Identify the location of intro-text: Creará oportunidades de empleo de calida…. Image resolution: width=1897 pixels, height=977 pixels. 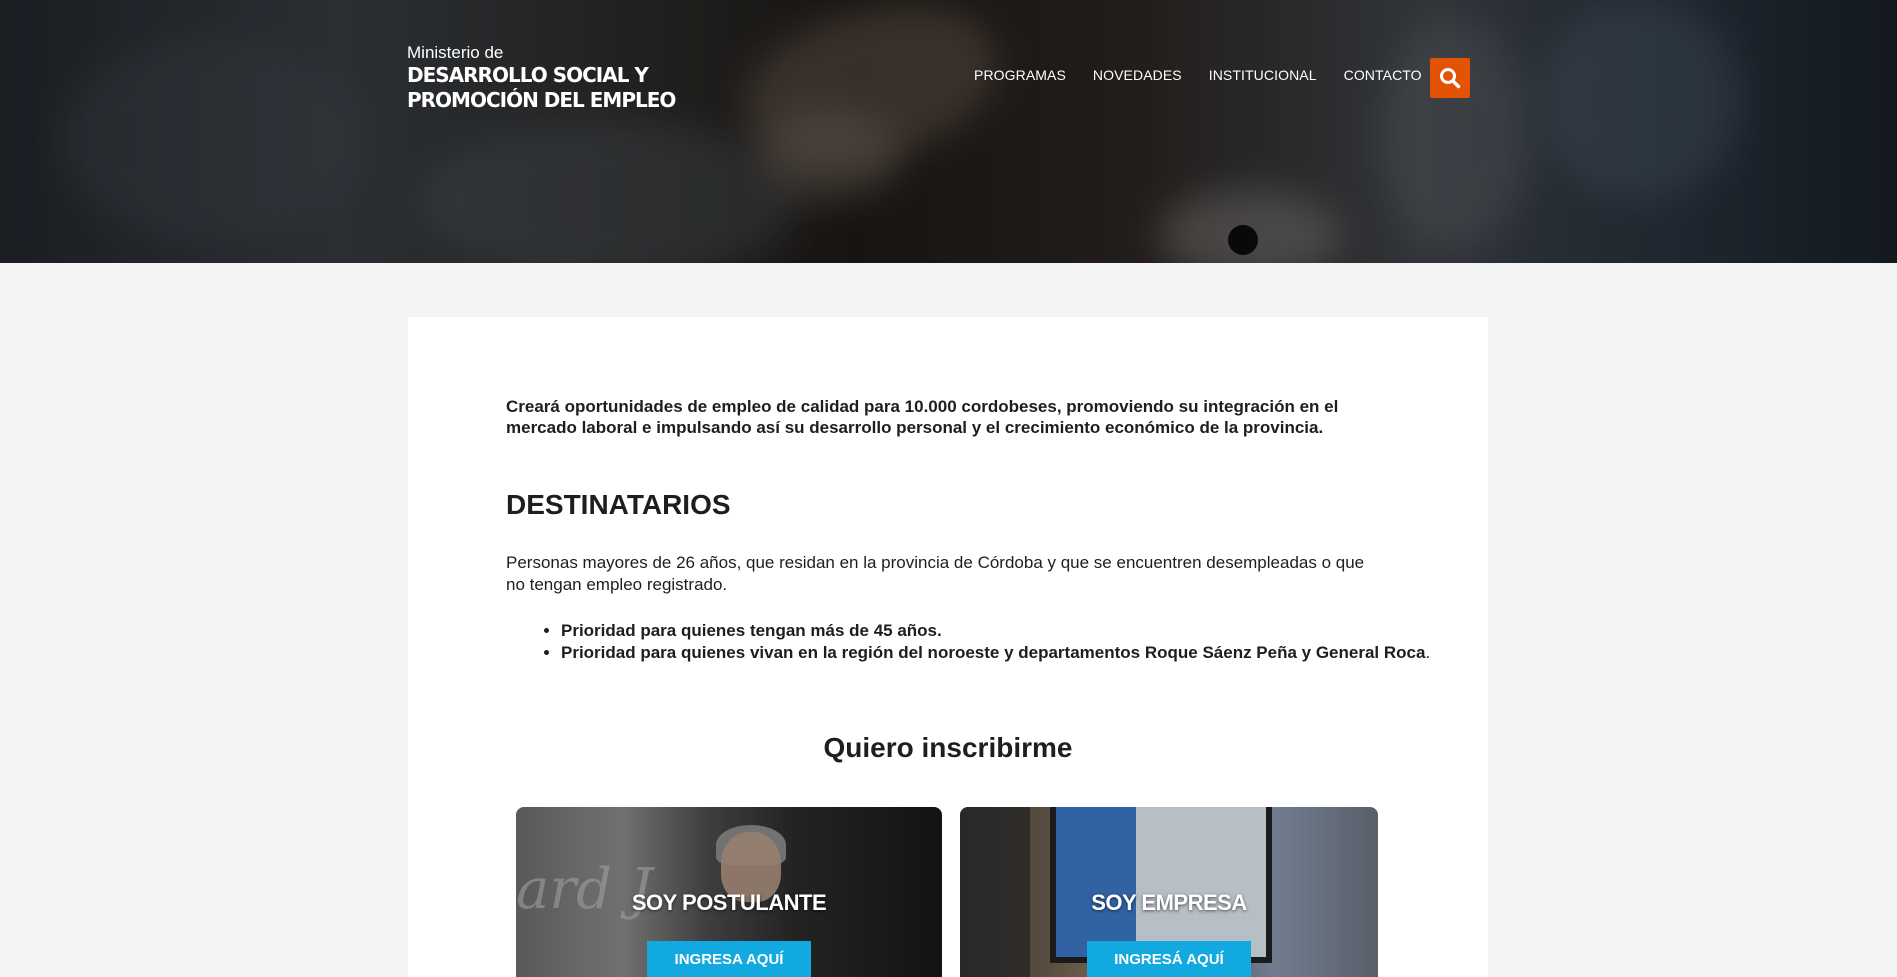
(922, 417).